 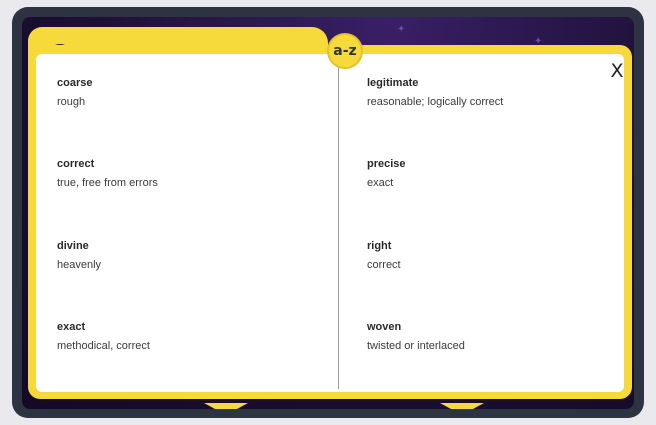 I want to click on glossary-definition: correct, so click(x=384, y=265).